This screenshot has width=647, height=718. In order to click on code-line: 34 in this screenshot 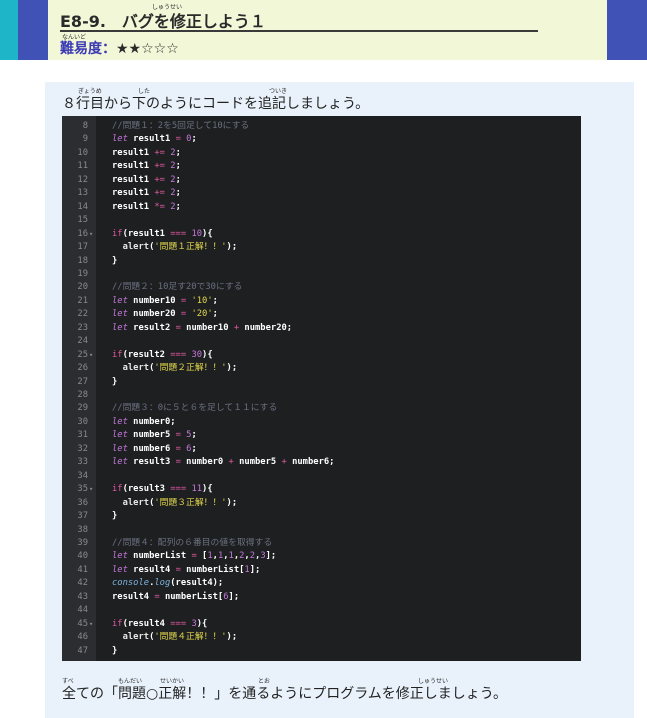, I will do `click(321, 476)`.